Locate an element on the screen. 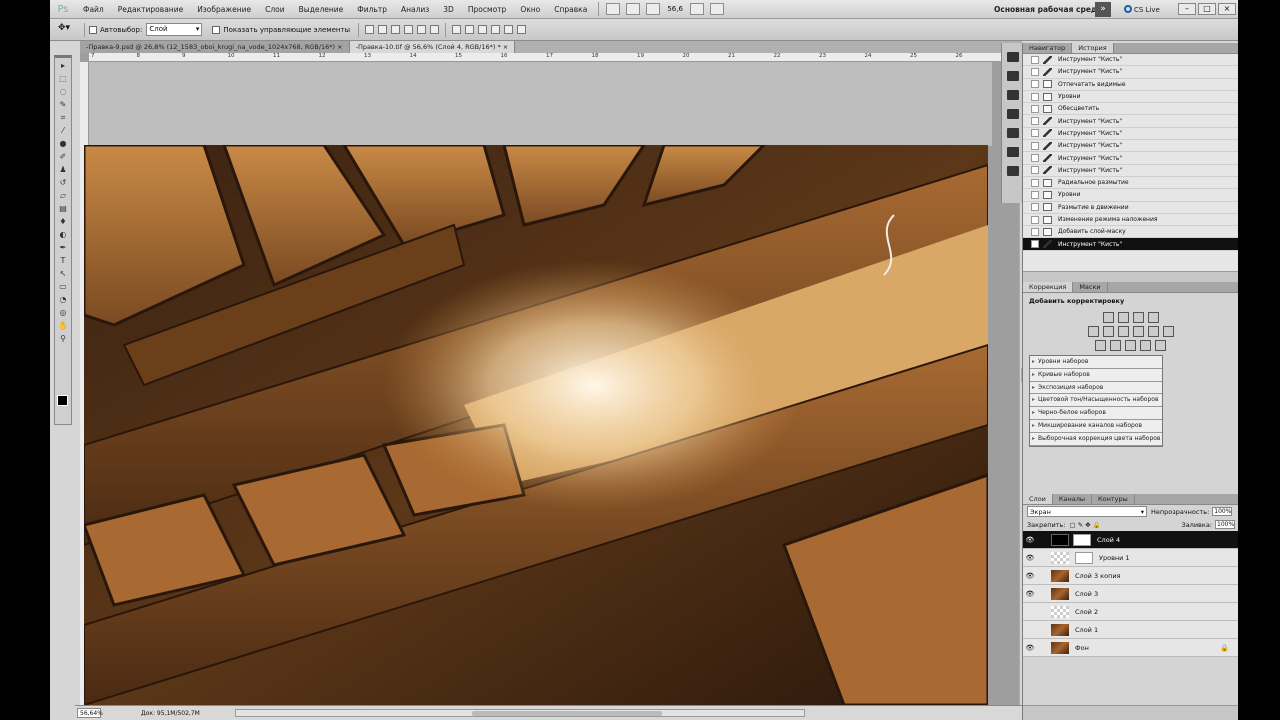  preset-item: Микширование каналов наборов is located at coordinates (1096, 426).